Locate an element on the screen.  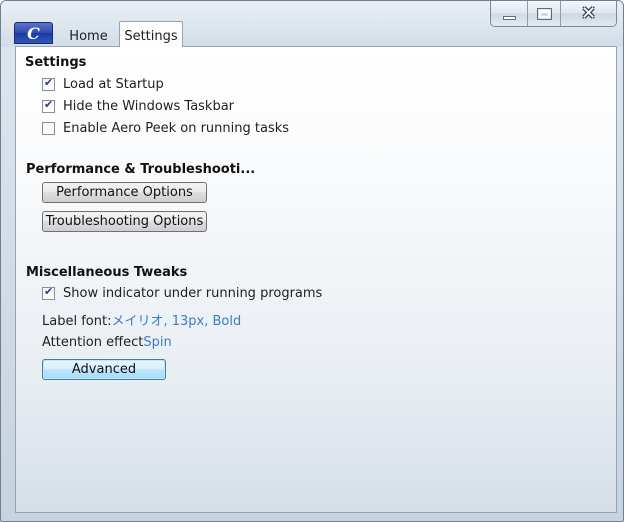
close-icon: ✕ is located at coordinates (588, 13).